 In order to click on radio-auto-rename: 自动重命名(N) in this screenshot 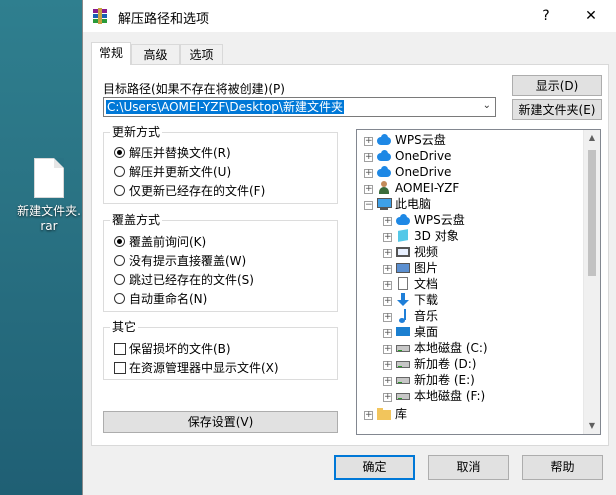, I will do `click(160, 299)`.